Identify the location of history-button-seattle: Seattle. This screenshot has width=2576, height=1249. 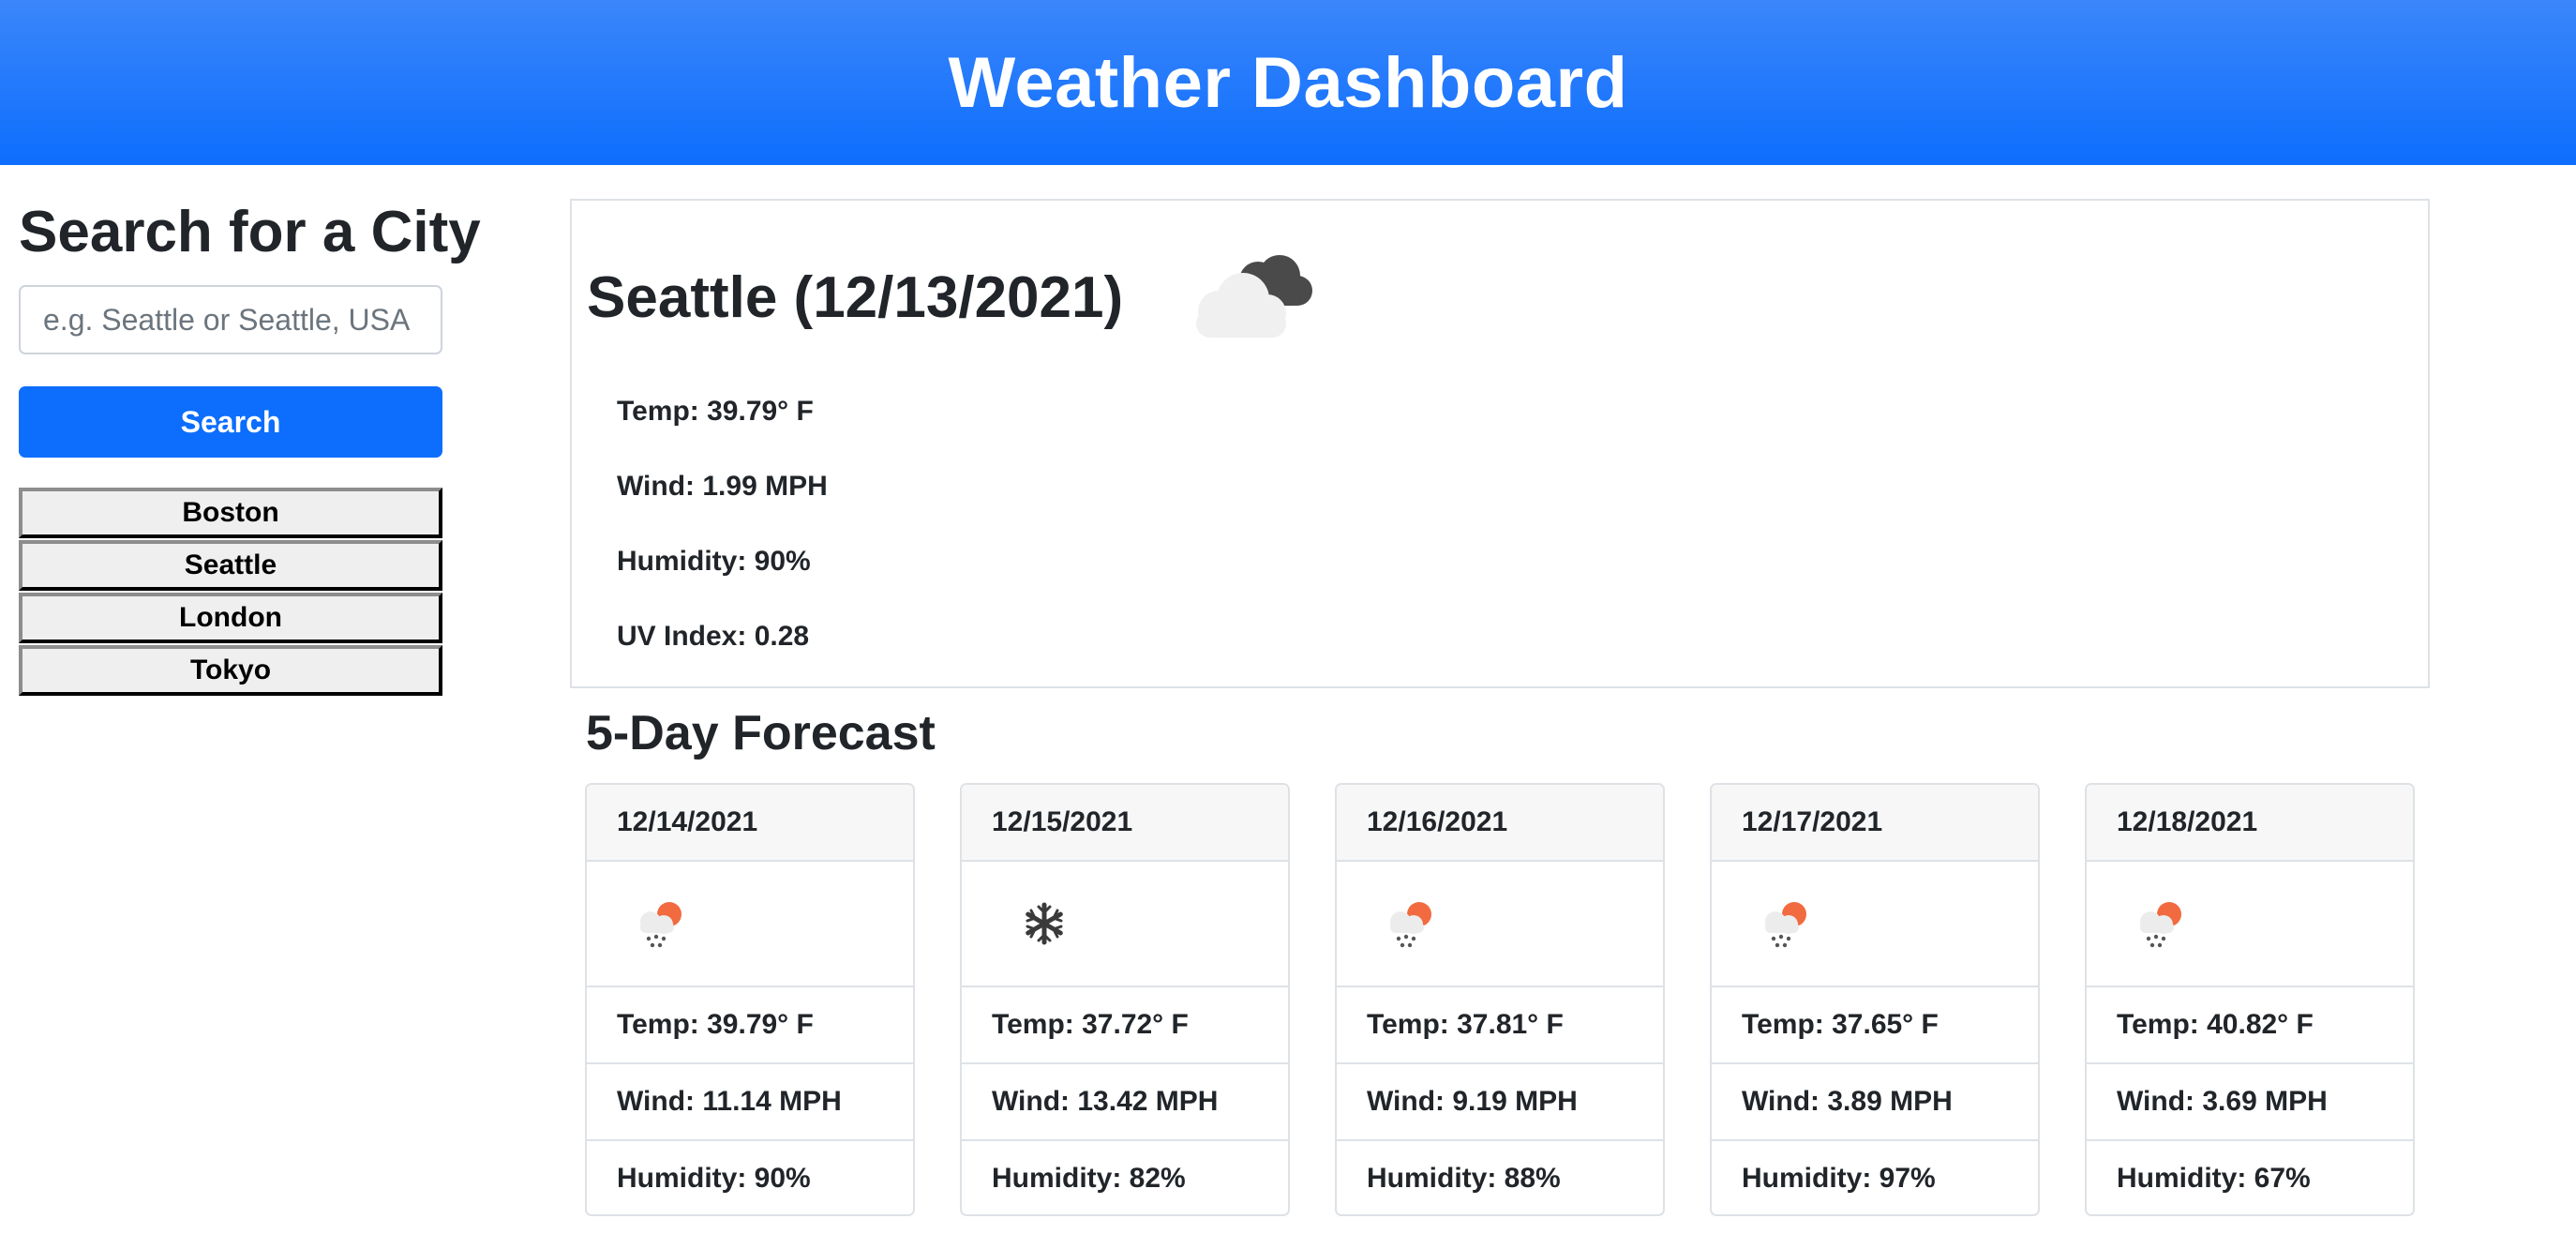
(231, 565).